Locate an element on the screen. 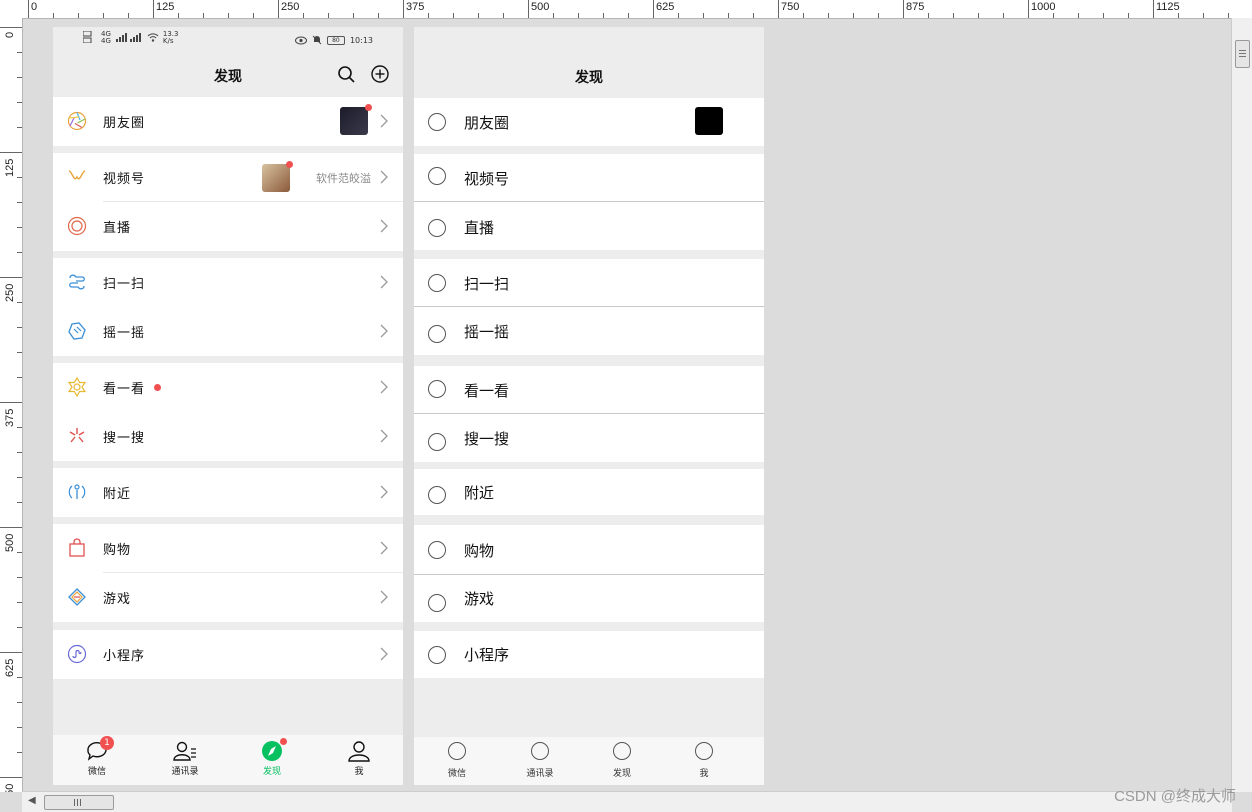 This screenshot has width=1252, height=812. wf-tab-discover: 发现 is located at coordinates (622, 760).